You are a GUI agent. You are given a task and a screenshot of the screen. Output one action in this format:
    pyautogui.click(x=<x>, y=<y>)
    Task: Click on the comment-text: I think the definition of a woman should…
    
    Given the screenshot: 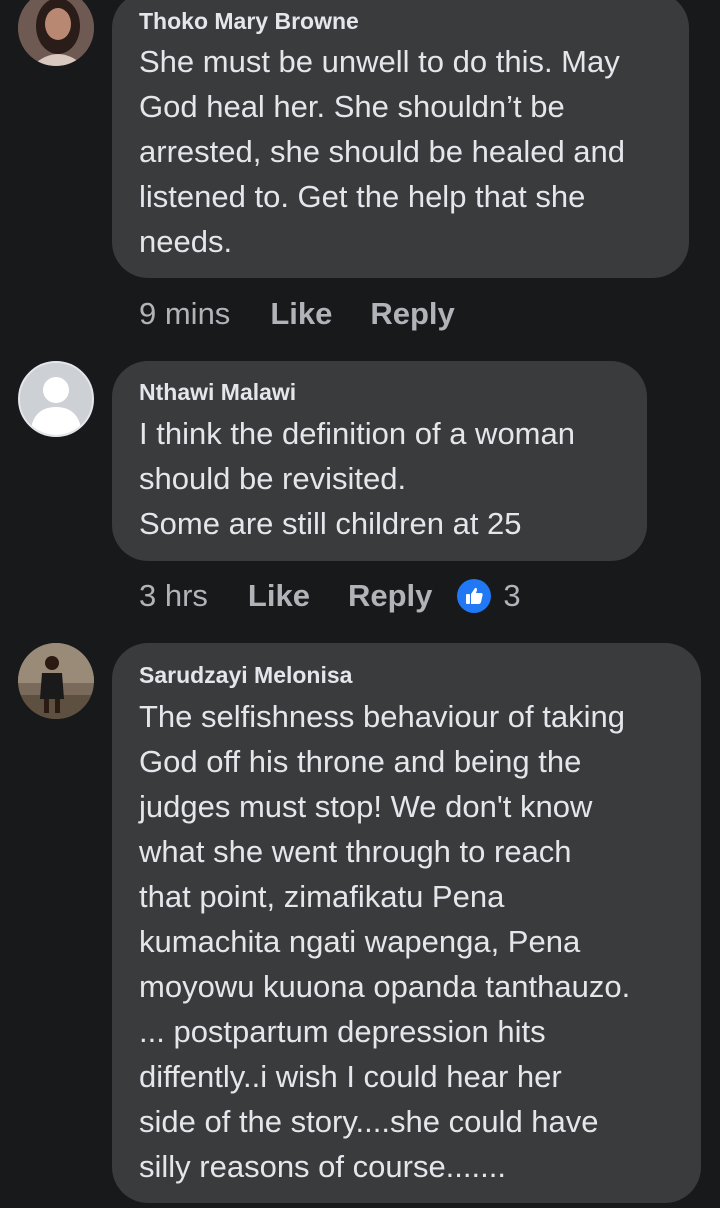 What is the action you would take?
    pyautogui.click(x=357, y=478)
    